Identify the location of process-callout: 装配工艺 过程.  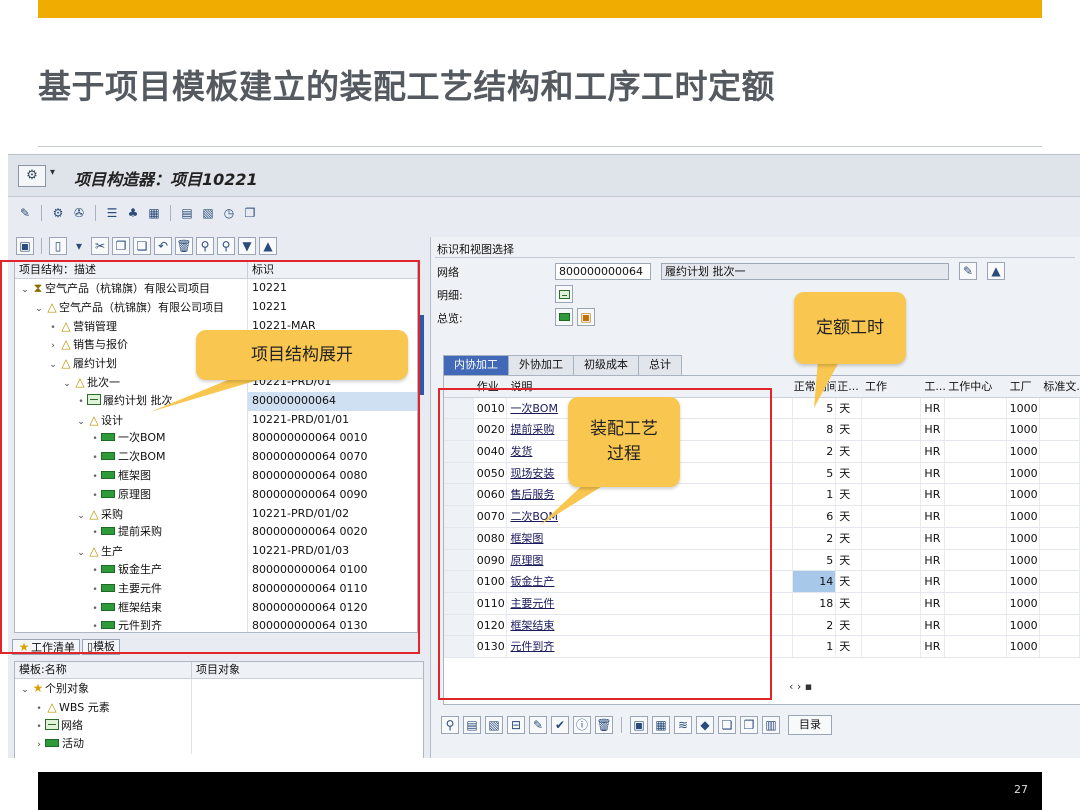
(624, 442).